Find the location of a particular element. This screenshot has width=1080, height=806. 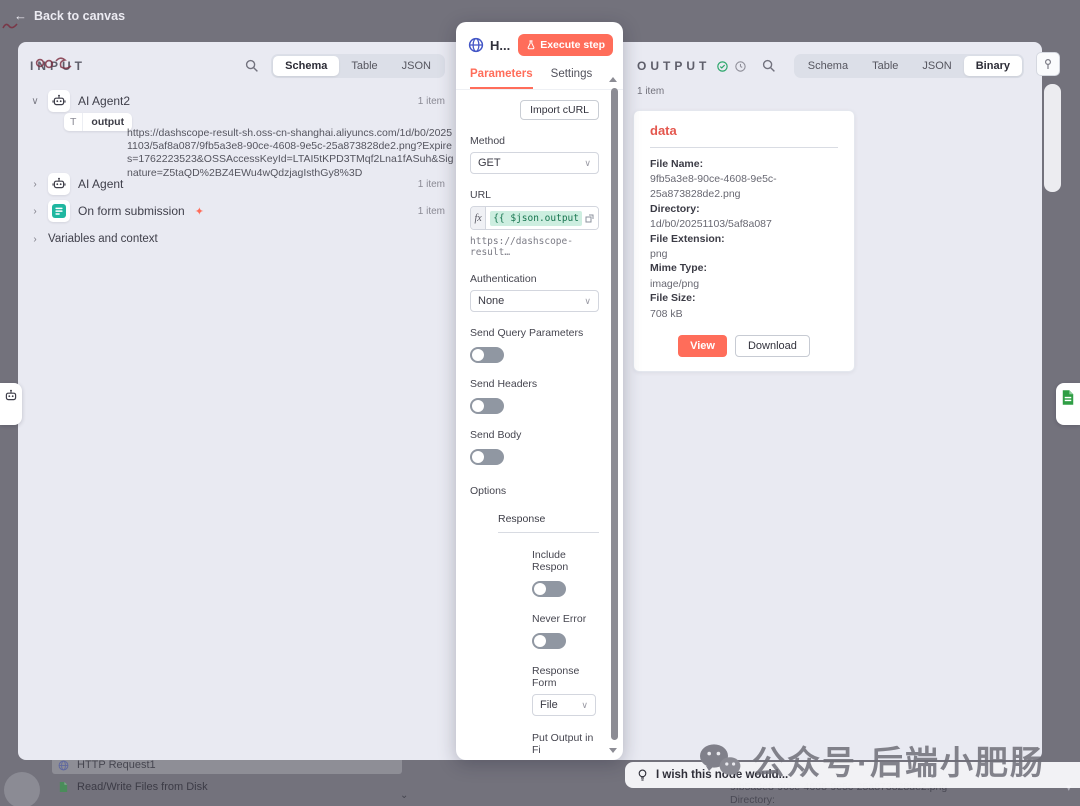

background-node-http-label: HTTP Request1 is located at coordinates (116, 765).